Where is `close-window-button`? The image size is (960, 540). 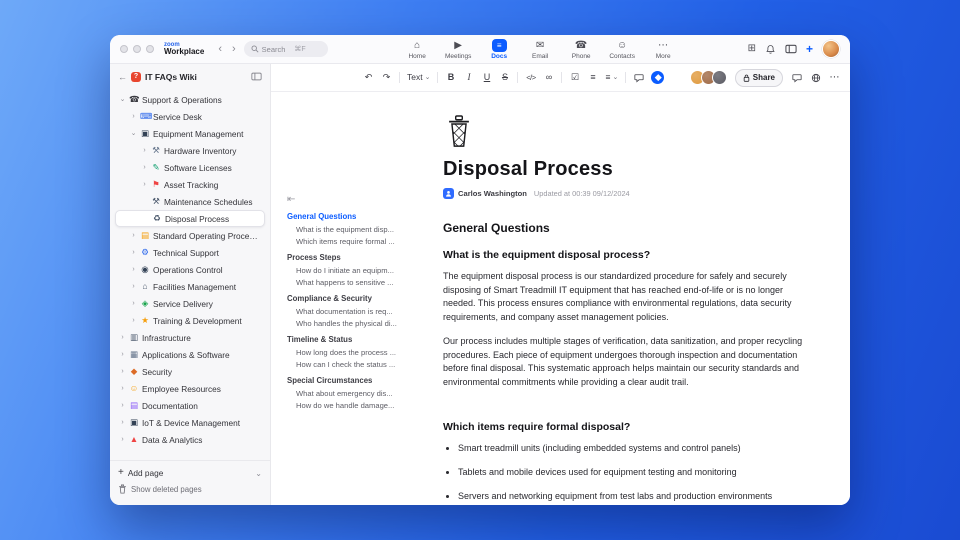
close-window-button is located at coordinates (124, 49).